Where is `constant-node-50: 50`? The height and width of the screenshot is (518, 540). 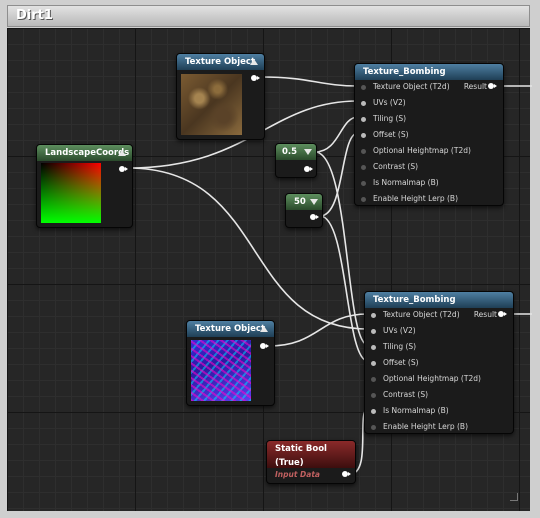
constant-node-50: 50 is located at coordinates (304, 210).